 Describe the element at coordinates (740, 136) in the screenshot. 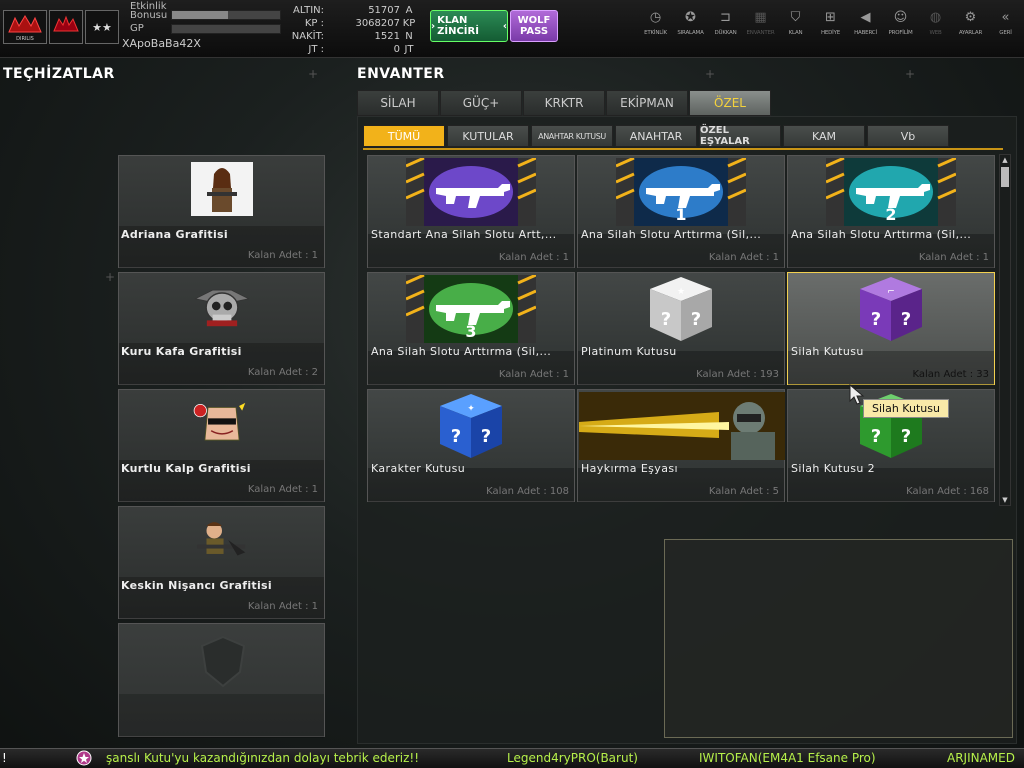

I see `subtab-4: ÖZEL EŞYALAR` at that location.